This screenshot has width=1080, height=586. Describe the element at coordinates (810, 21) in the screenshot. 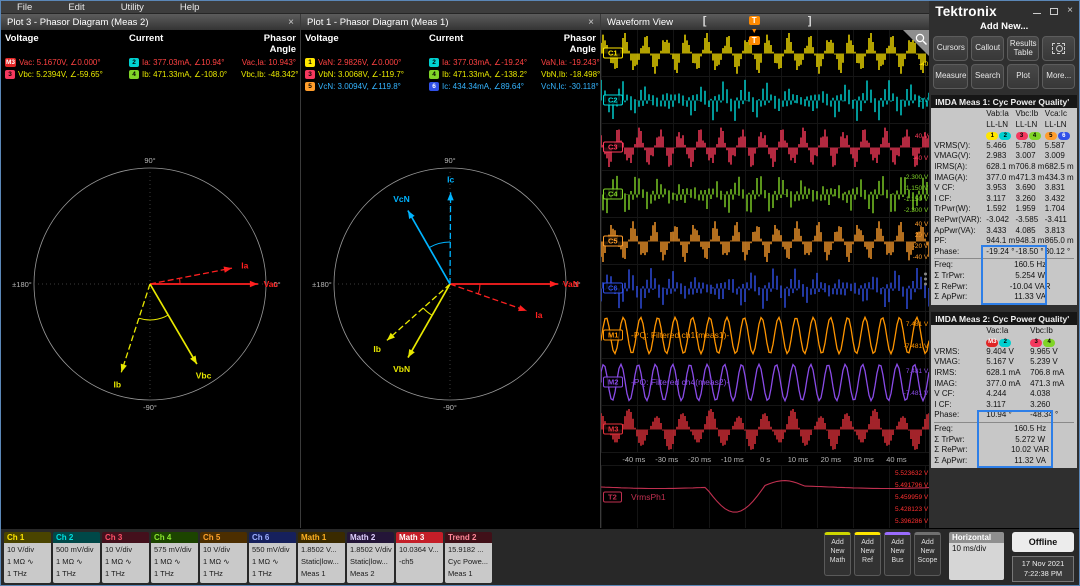

I see `expansion-bracket-right: ]` at that location.